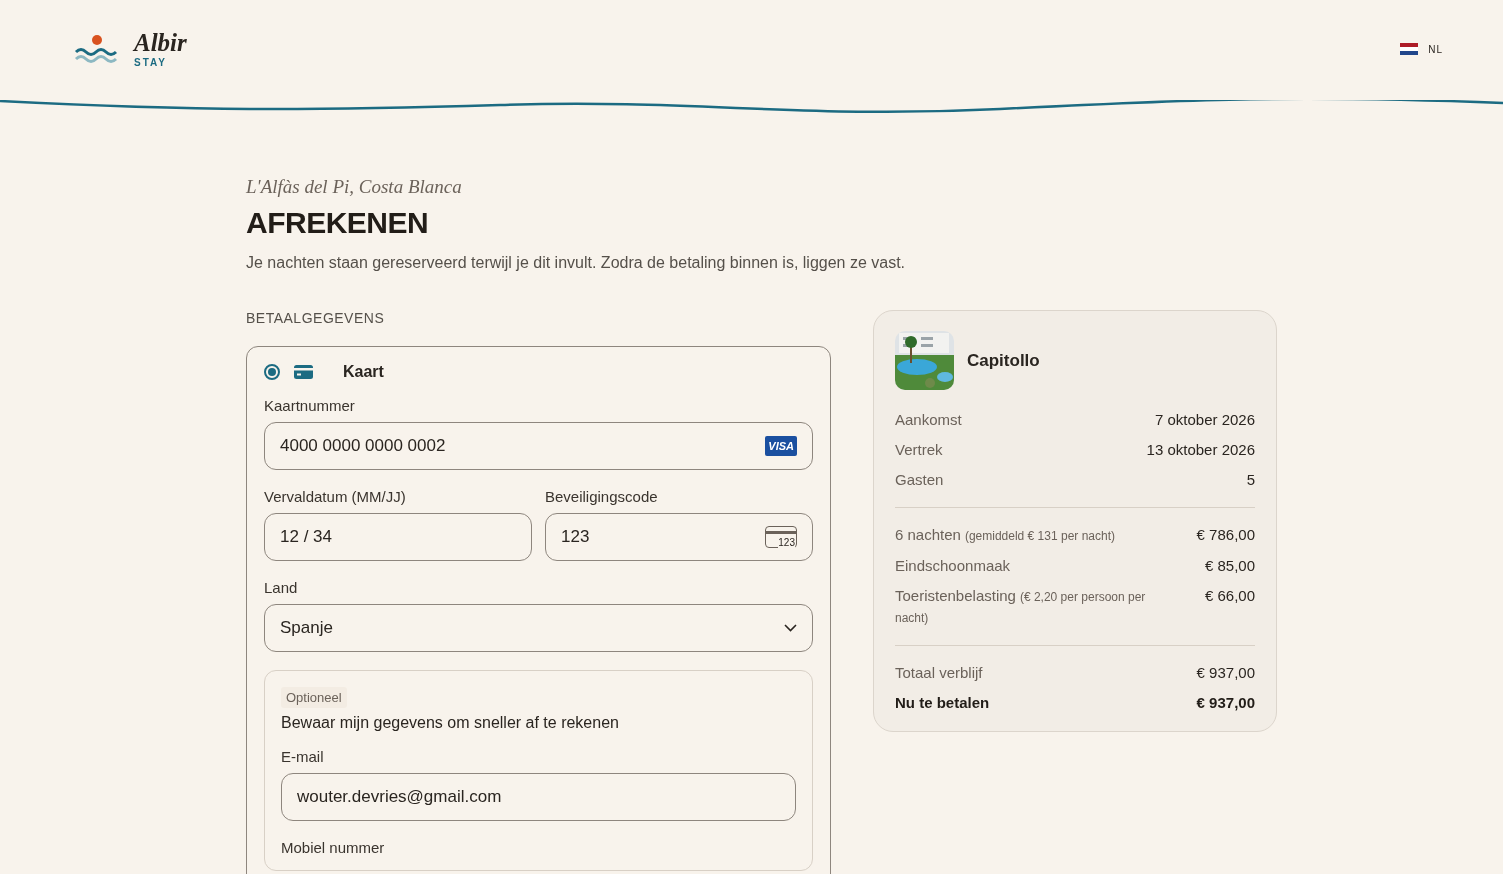  I want to click on expiry-field: 12 / 34, so click(398, 537).